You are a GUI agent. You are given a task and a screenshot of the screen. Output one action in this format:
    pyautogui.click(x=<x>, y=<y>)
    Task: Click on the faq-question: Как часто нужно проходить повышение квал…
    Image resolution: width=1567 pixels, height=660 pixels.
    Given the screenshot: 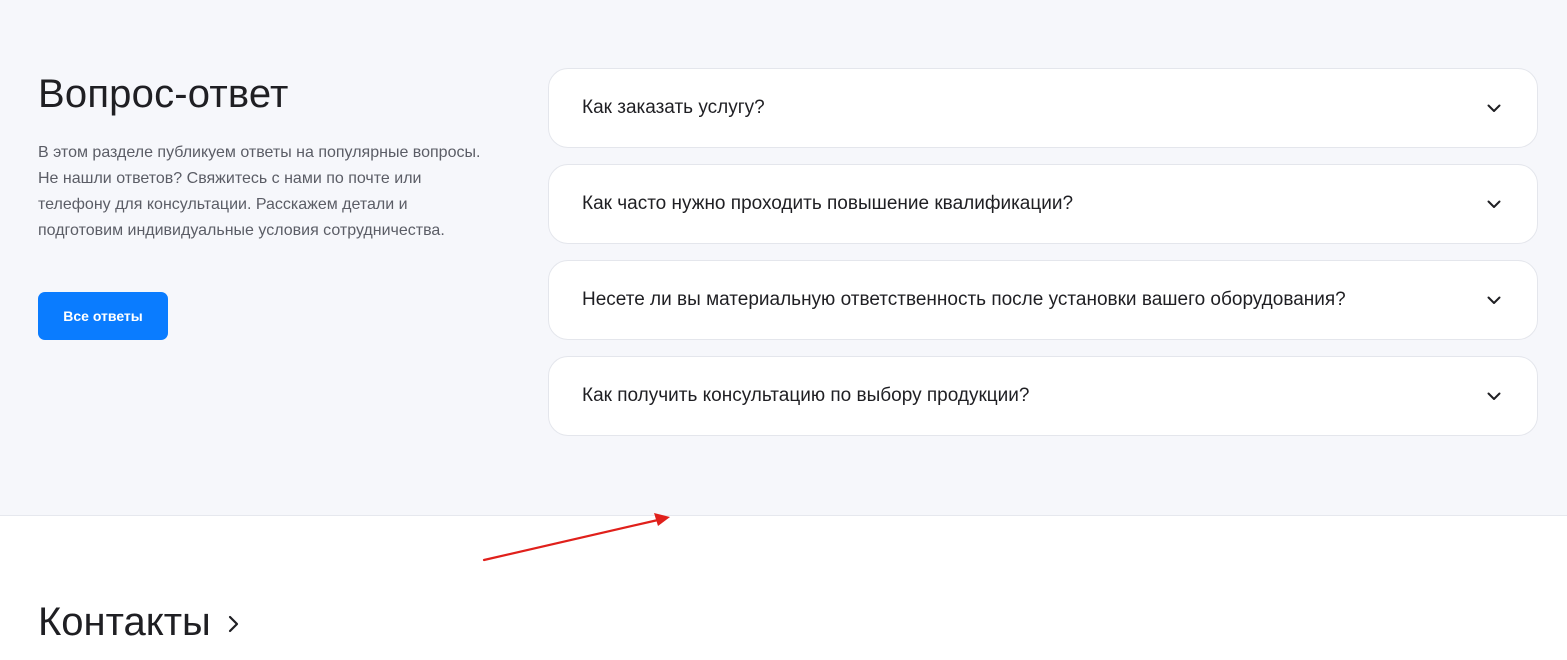 What is the action you would take?
    pyautogui.click(x=828, y=203)
    